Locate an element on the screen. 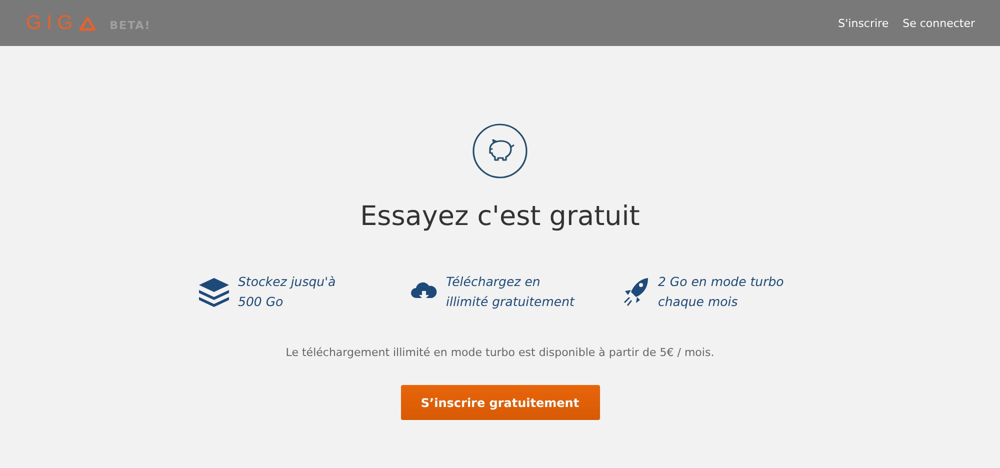  stack-icon is located at coordinates (214, 292).